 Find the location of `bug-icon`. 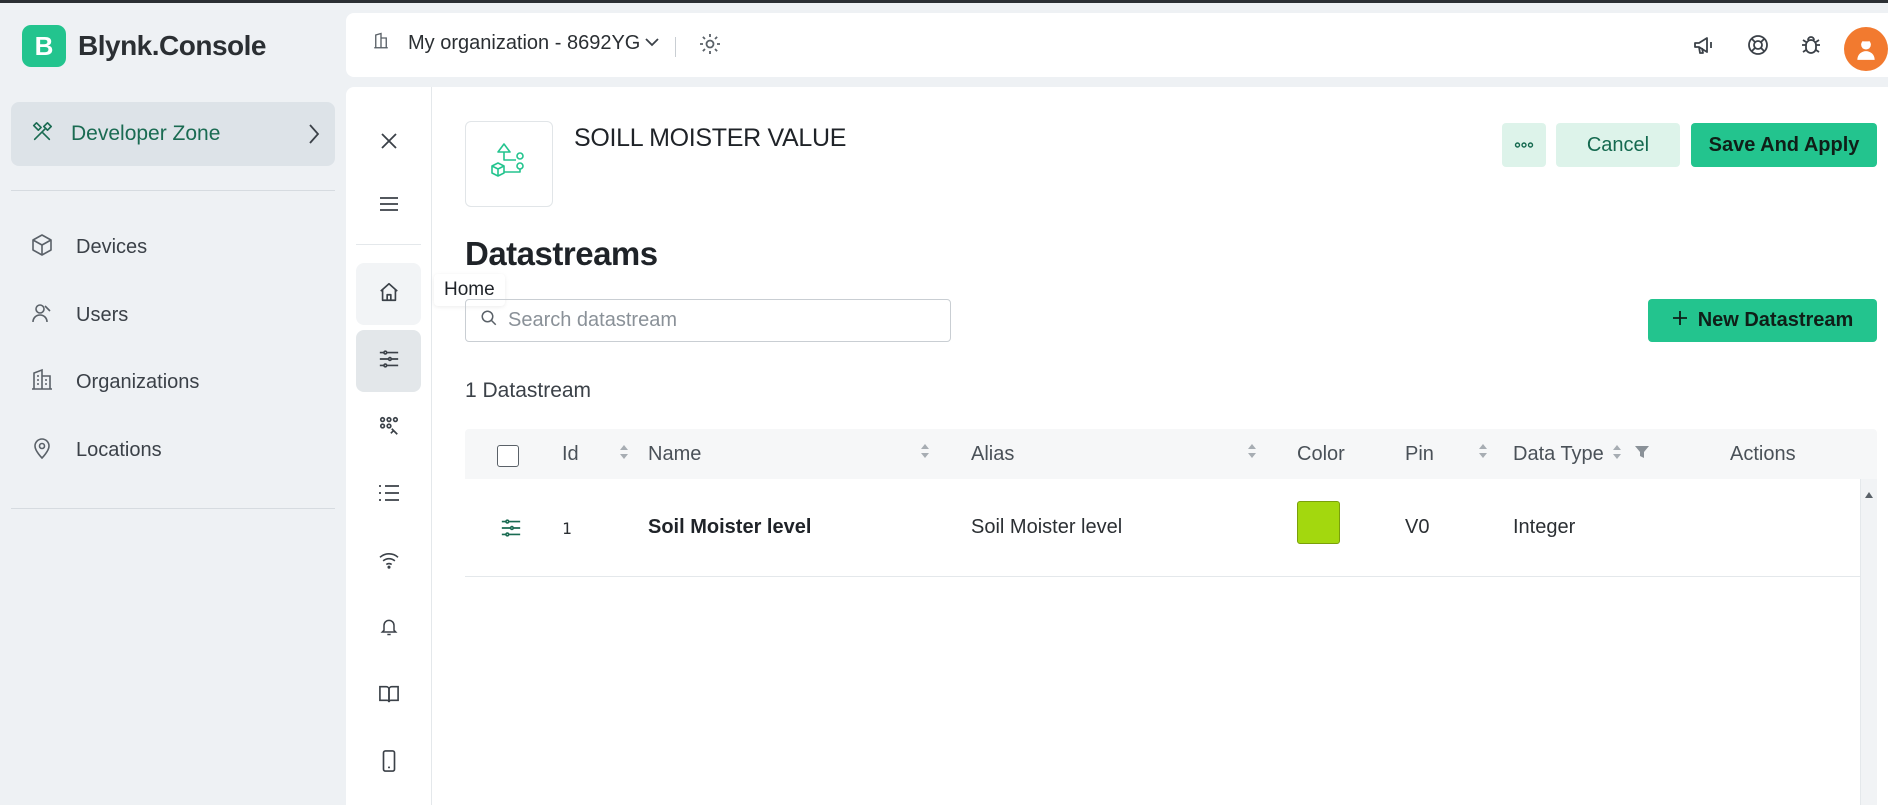

bug-icon is located at coordinates (1811, 47).